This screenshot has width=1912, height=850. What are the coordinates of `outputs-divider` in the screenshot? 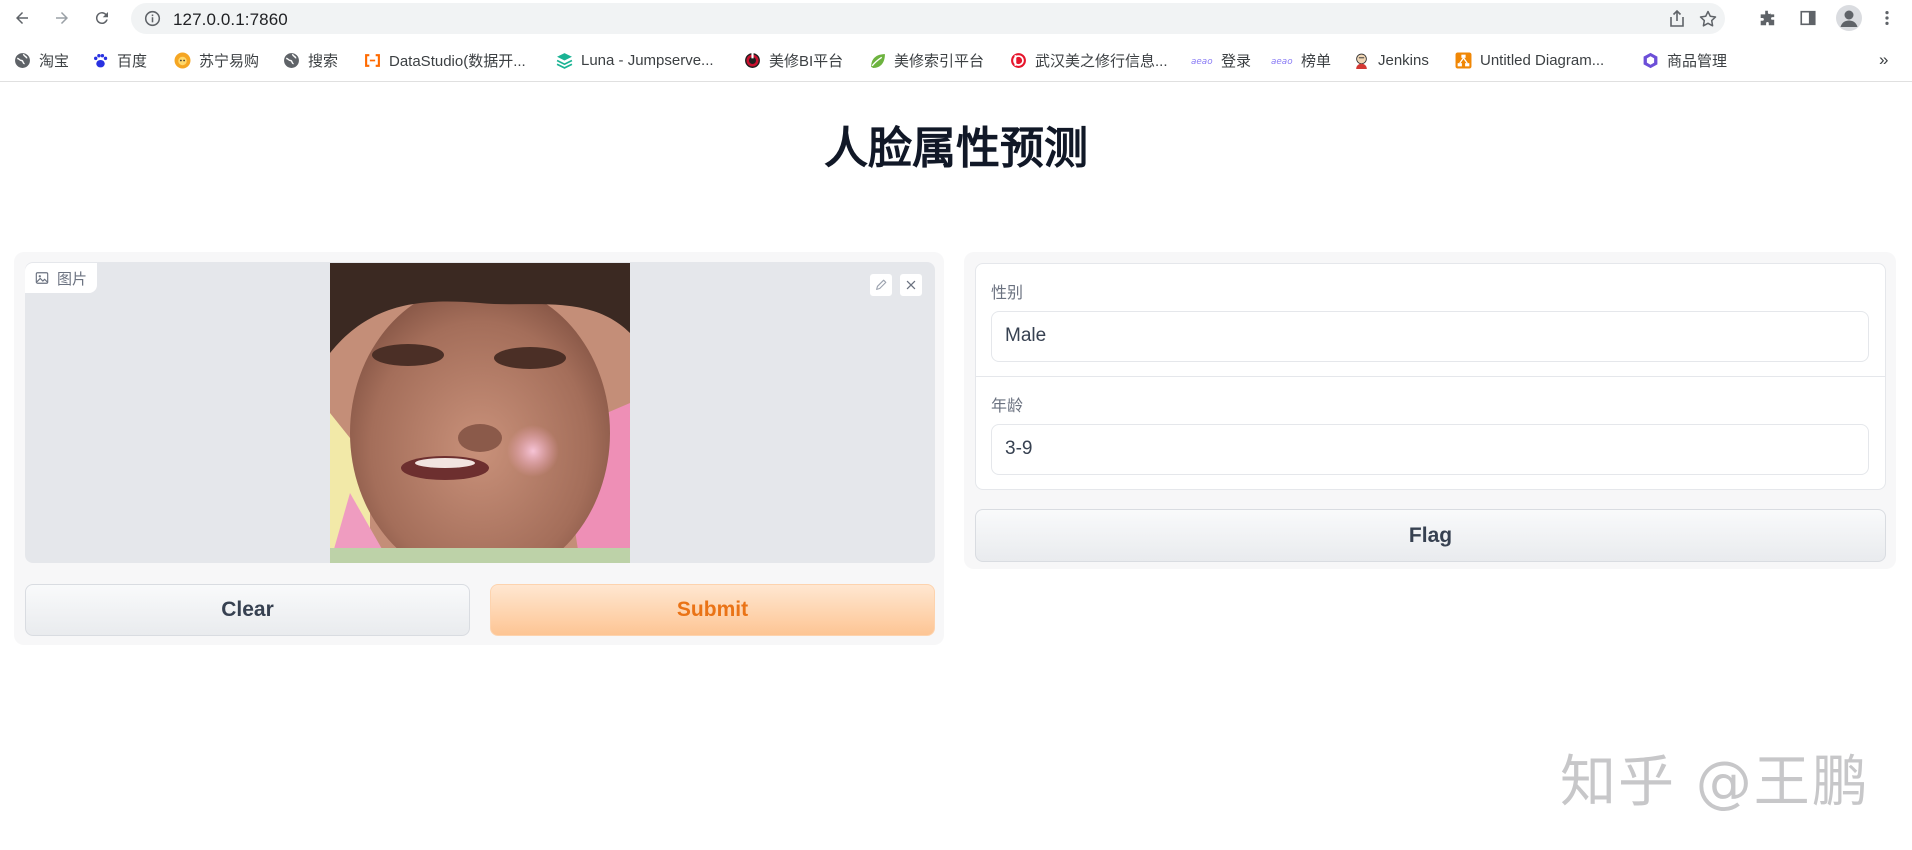 It's located at (1430, 376).